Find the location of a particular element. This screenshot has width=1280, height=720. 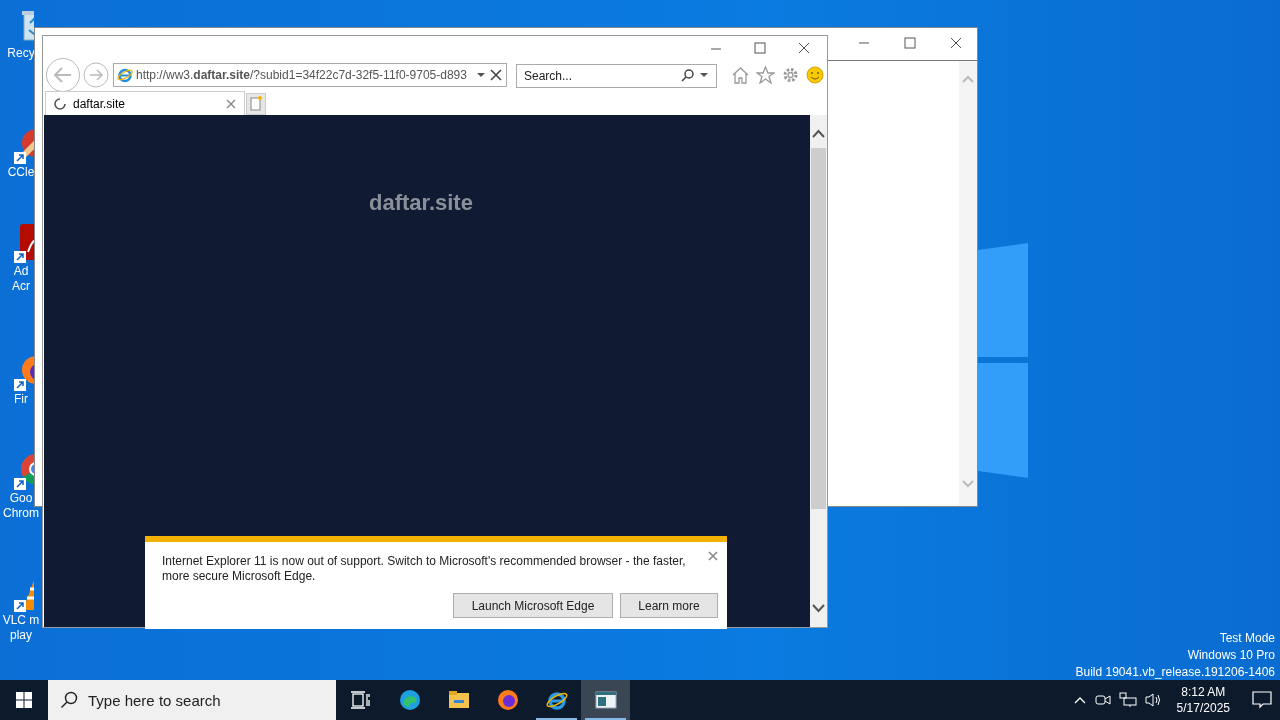

firefox-app-icon is located at coordinates (507, 700).